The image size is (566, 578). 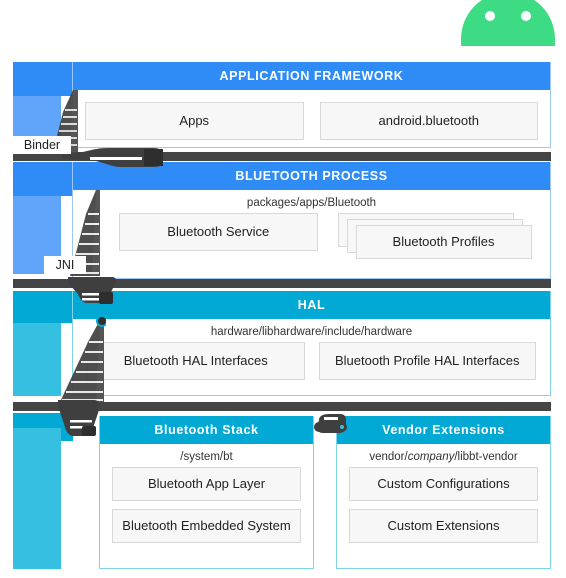 I want to click on hal-ladder-arrow-icon, so click(x=82, y=361).